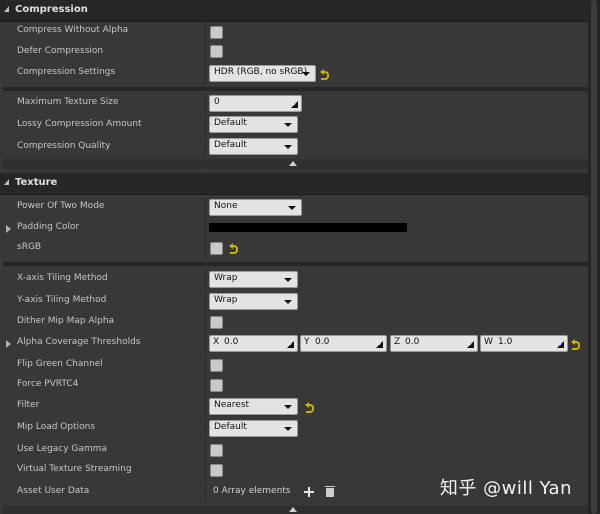  Describe the element at coordinates (343, 343) in the screenshot. I see `alpha-threshold-y-input: Y 0.0` at that location.